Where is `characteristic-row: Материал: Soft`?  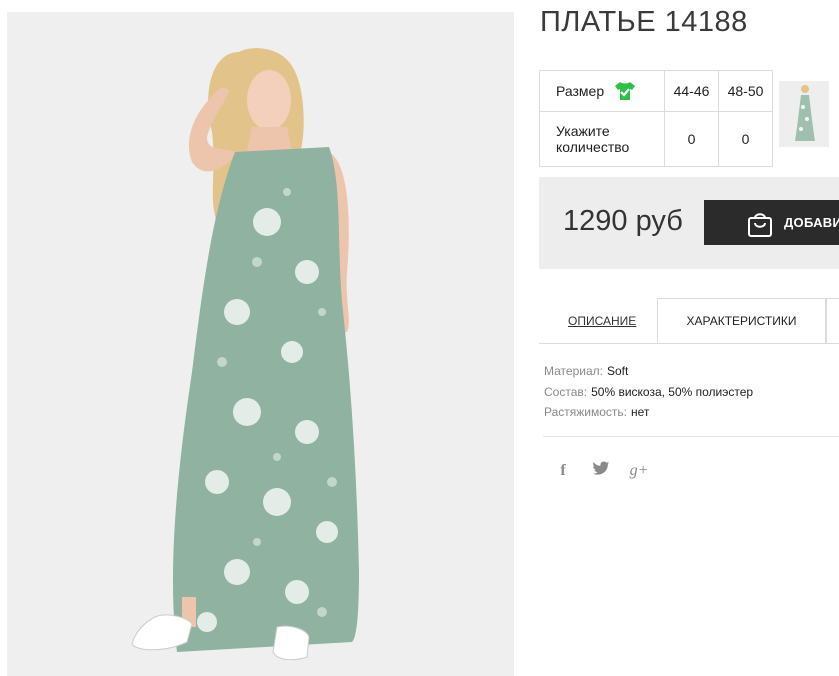
characteristic-row: Материал: Soft is located at coordinates (648, 371).